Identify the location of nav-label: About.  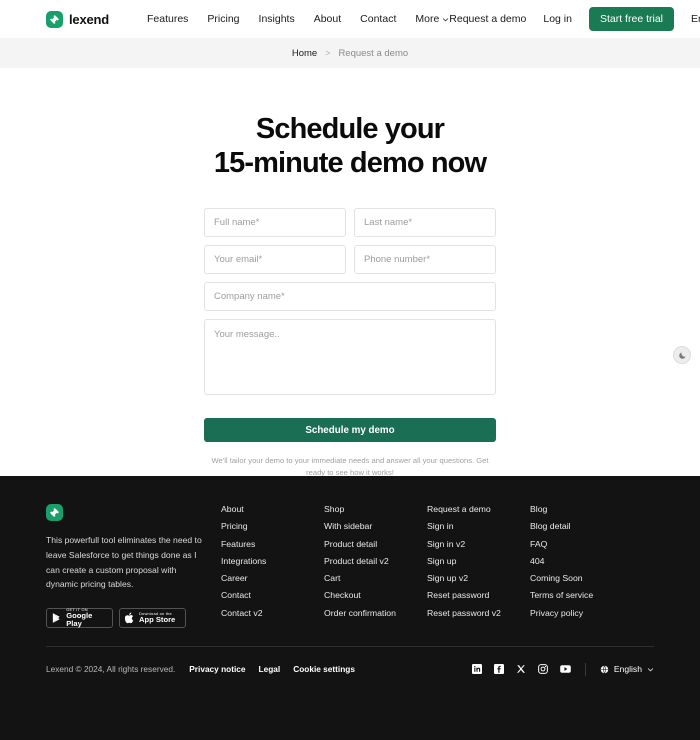
(327, 19).